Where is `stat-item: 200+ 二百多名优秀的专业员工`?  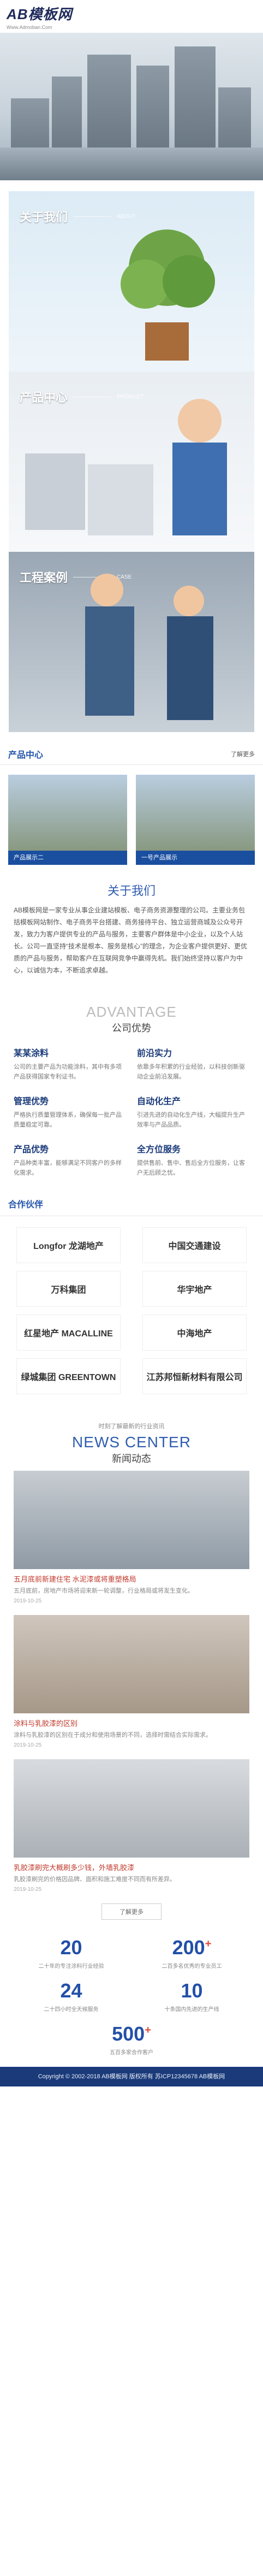 stat-item: 200+ 二百多名优秀的专业员工 is located at coordinates (192, 1953).